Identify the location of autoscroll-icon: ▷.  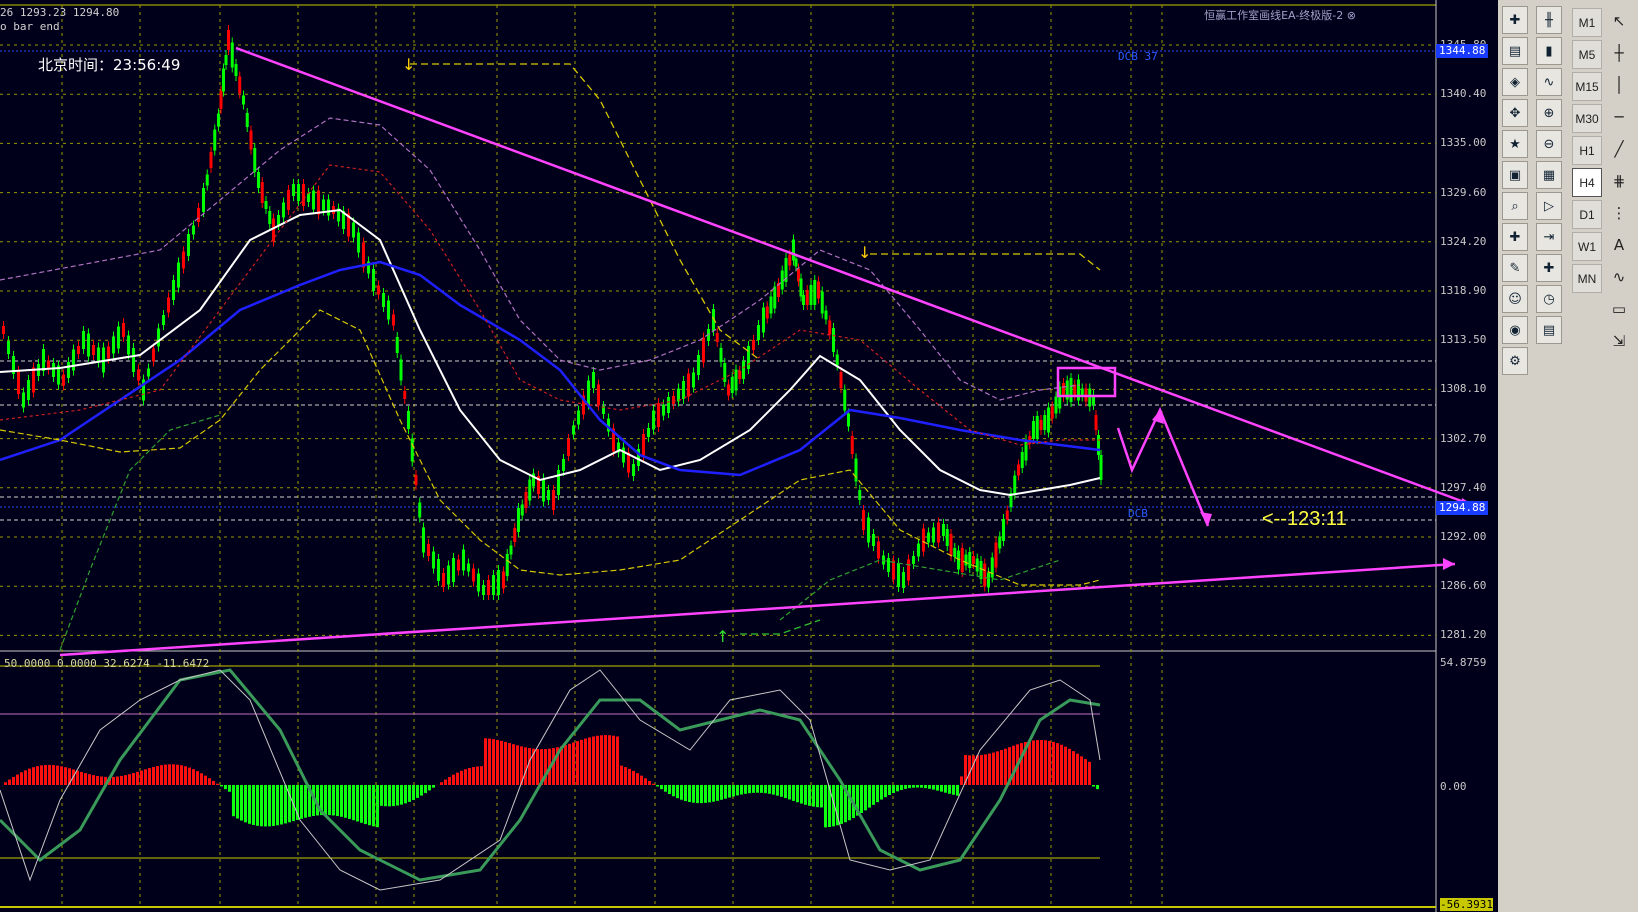
(1549, 206).